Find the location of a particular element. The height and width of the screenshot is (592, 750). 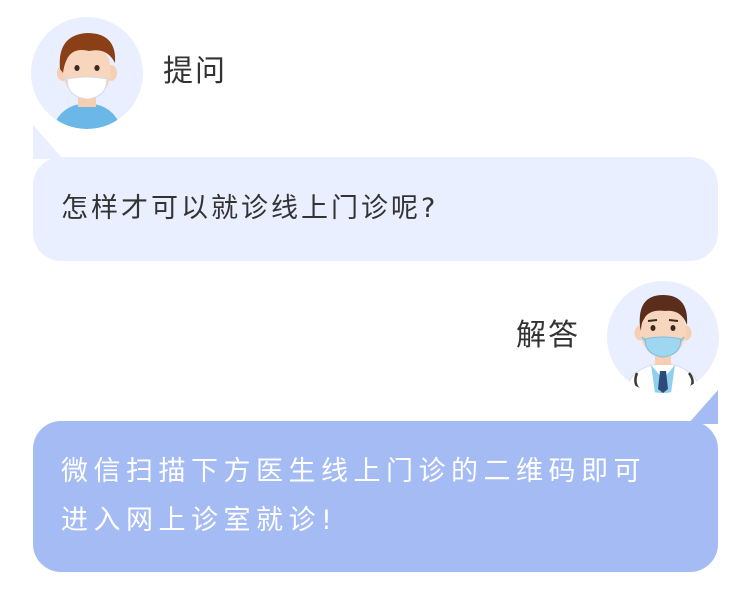

patient-avatar-icon is located at coordinates (87, 81).